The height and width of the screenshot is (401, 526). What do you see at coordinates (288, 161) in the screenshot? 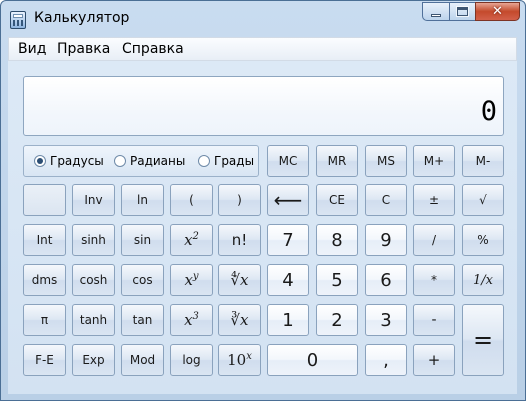
I see `mc-button: MC` at bounding box center [288, 161].